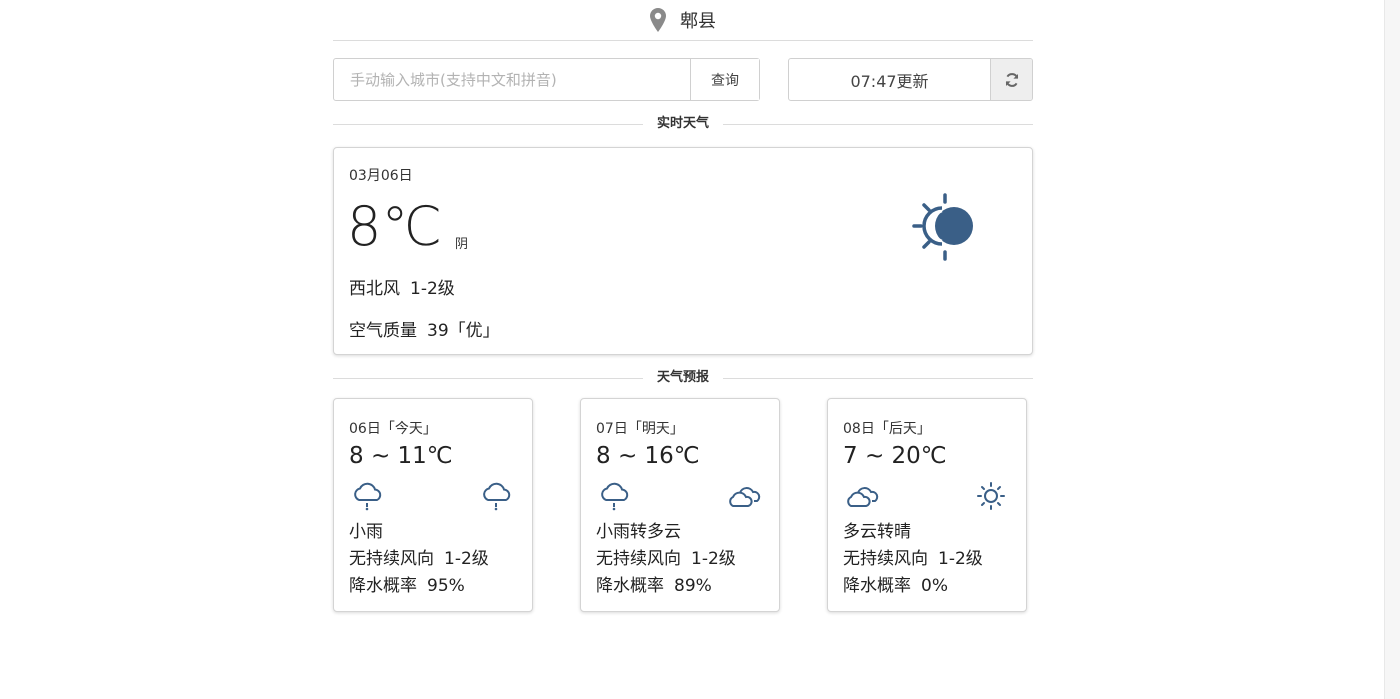 Image resolution: width=1400 pixels, height=699 pixels. What do you see at coordinates (942, 227) in the screenshot?
I see `partly-sunny-icon` at bounding box center [942, 227].